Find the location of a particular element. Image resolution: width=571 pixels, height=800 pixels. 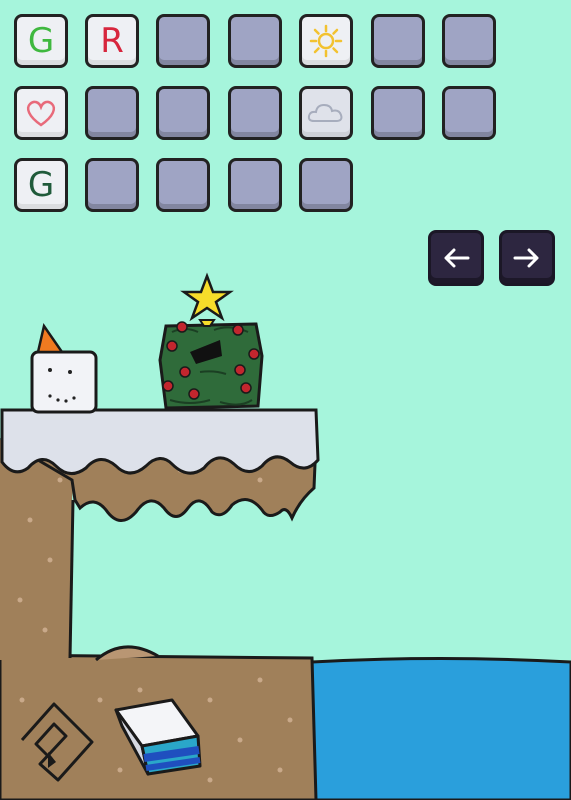

inventory-slot-cloud is located at coordinates (326, 113).